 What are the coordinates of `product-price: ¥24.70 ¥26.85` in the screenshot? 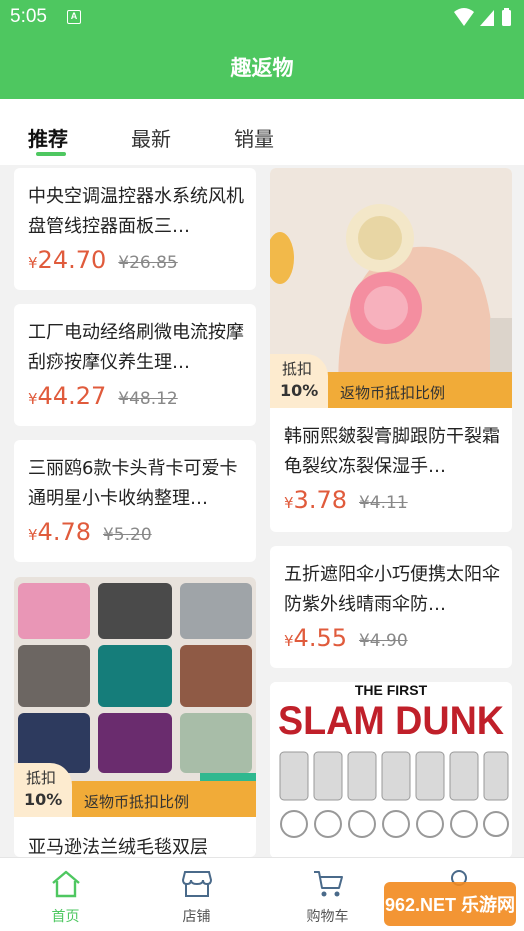 It's located at (103, 260).